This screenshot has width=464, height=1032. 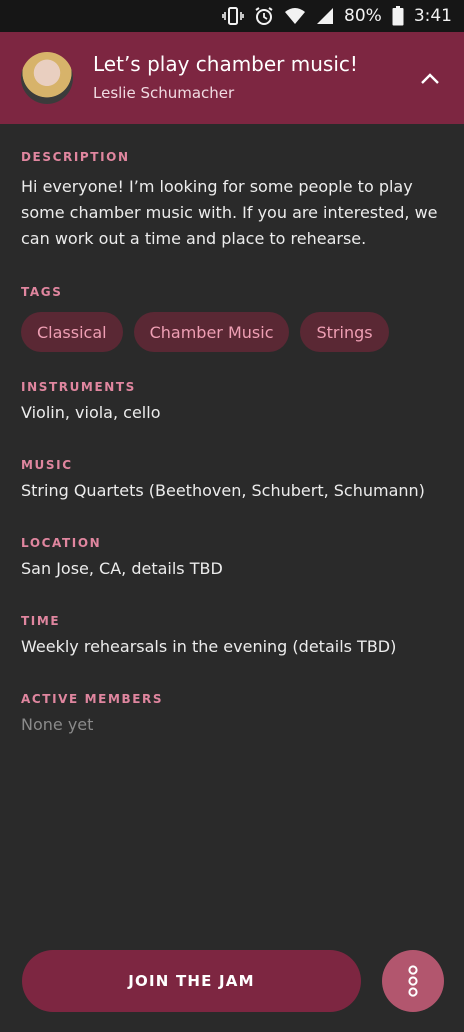 What do you see at coordinates (122, 568) in the screenshot?
I see `location-text: San Jose, CA, details TBD` at bounding box center [122, 568].